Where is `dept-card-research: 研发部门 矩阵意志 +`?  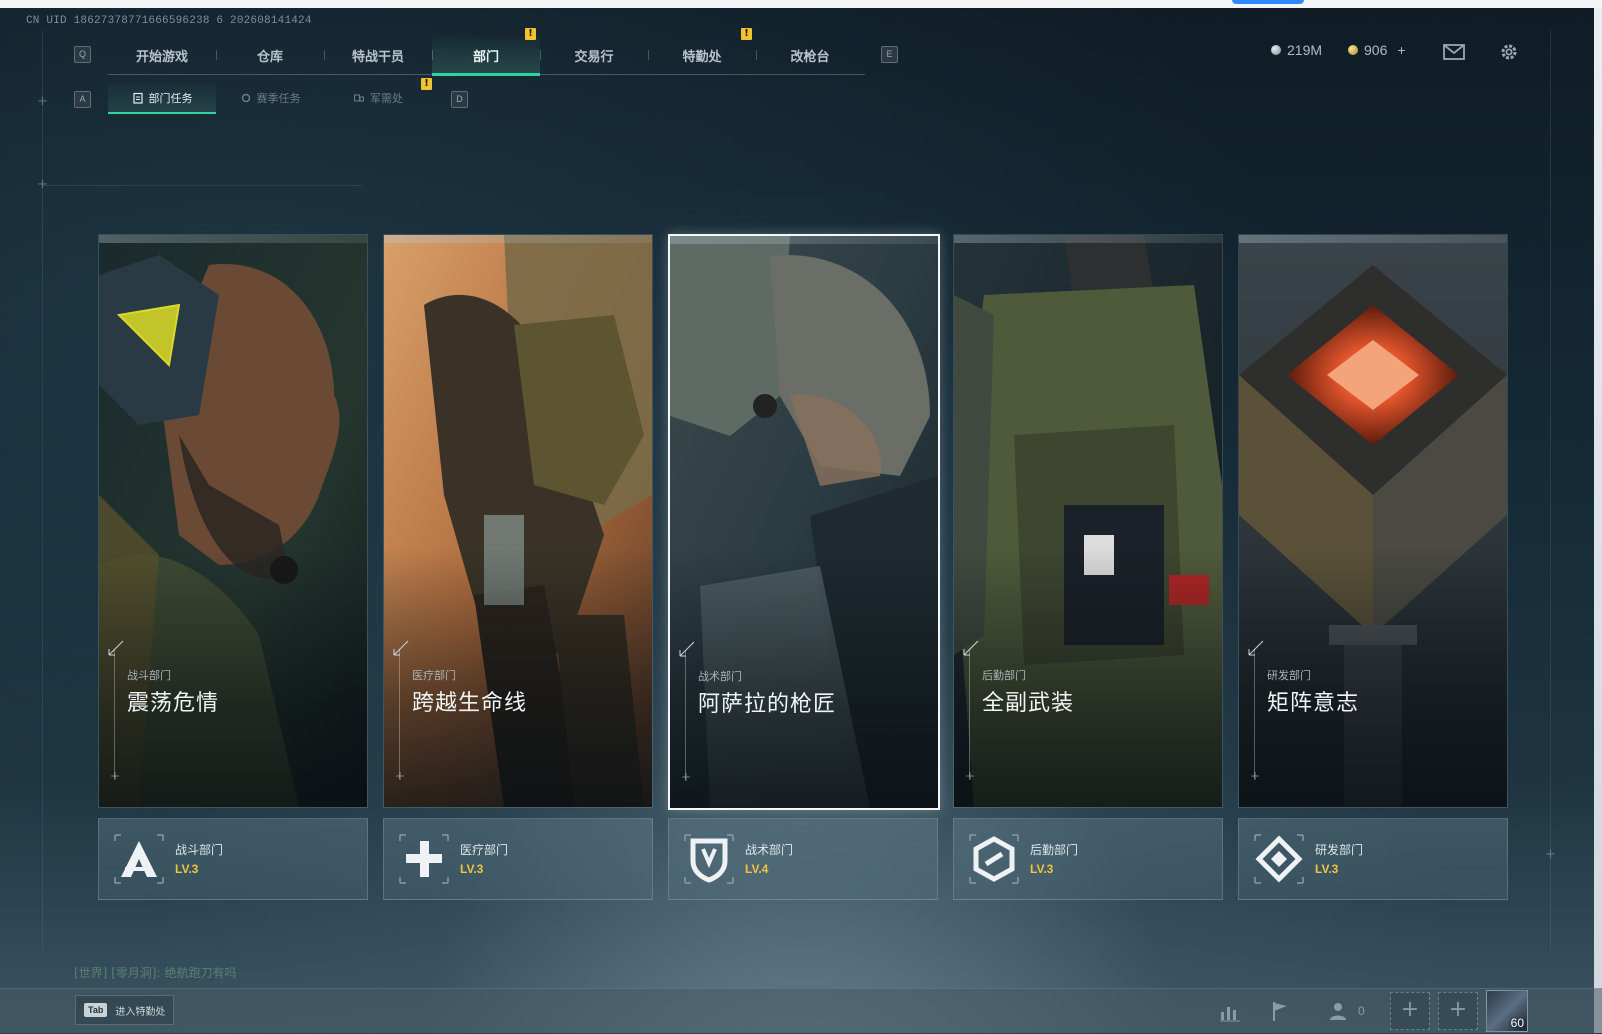
dept-card-research: 研发部门 矩阵意志 + is located at coordinates (1373, 521).